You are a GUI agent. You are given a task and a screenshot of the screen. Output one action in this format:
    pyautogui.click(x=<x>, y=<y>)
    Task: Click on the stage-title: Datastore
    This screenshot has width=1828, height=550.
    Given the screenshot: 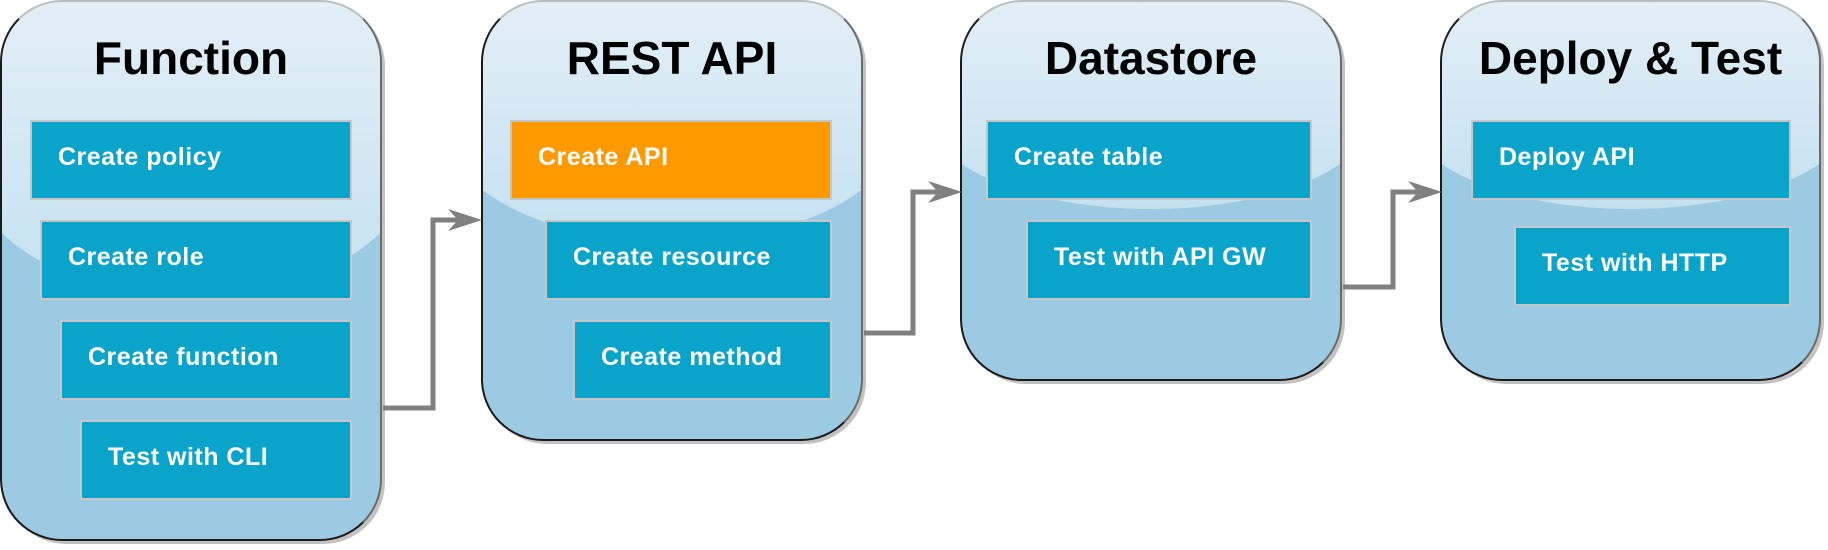 What is the action you would take?
    pyautogui.click(x=1151, y=58)
    